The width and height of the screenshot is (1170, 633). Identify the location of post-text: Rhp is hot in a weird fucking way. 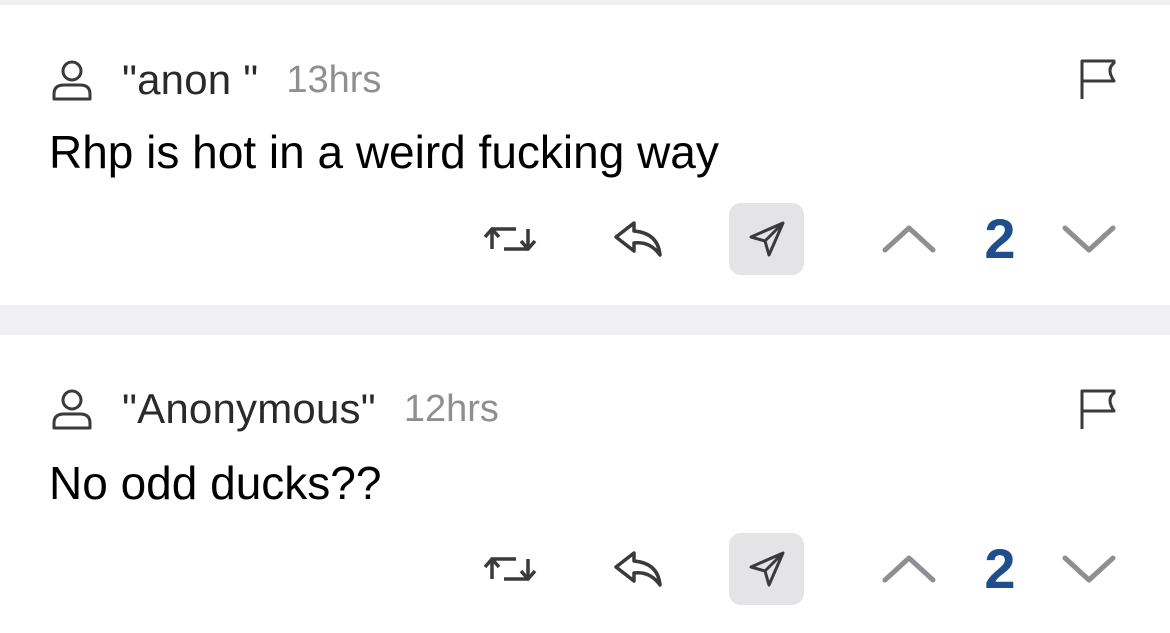
(384, 152).